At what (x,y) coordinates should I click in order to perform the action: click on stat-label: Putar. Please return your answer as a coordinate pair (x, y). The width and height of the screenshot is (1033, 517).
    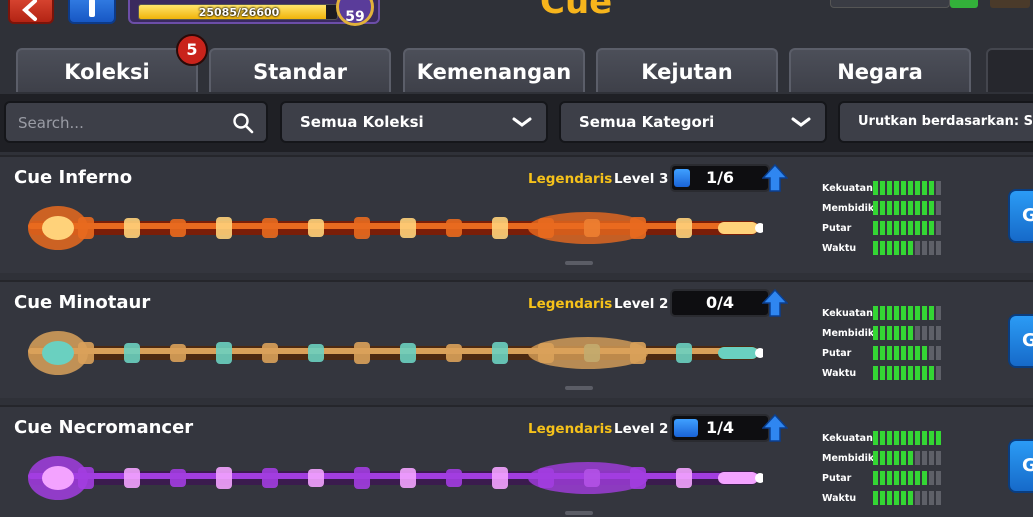
    Looking at the image, I should click on (837, 228).